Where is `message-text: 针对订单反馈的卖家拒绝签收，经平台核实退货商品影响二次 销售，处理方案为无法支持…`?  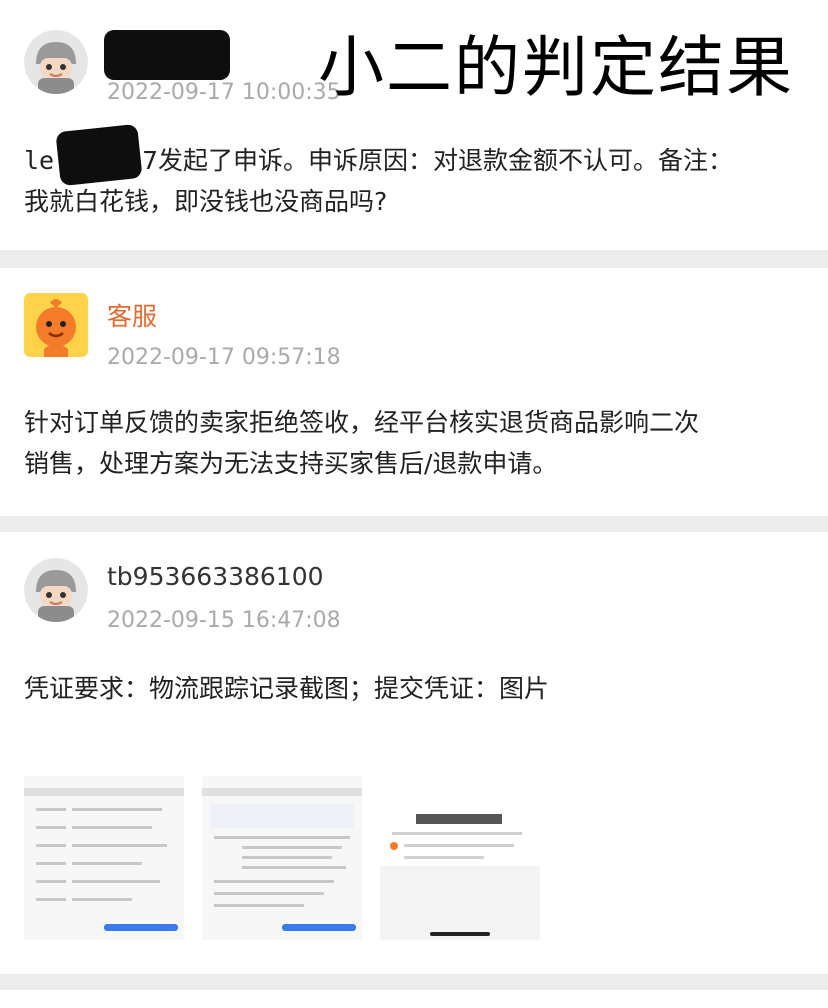
message-text: 针对订单反馈的卖家拒绝签收，经平台核实退货商品影响二次 销售，处理方案为无法支持… is located at coordinates (414, 443).